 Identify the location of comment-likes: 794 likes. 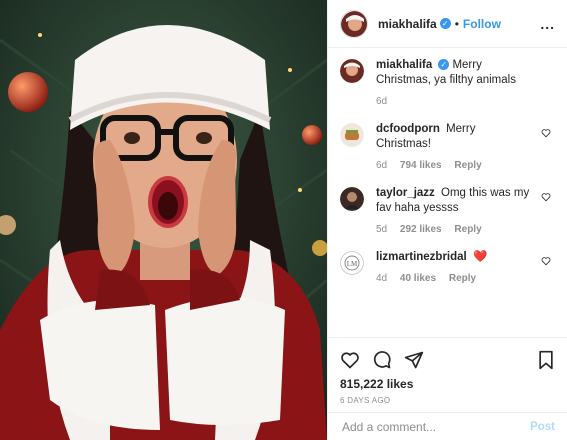
(421, 165).